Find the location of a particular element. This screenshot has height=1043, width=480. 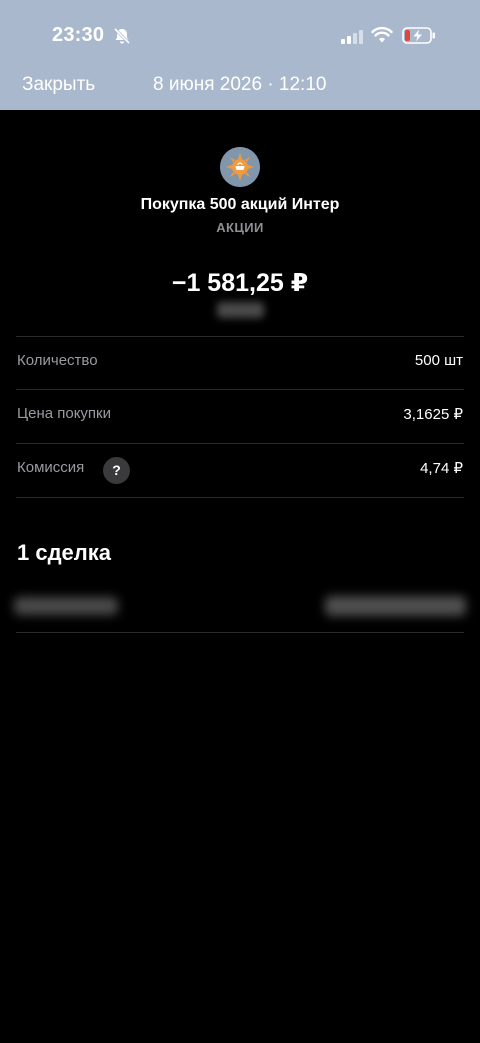

commission-label: Комиссия is located at coordinates (51, 467).